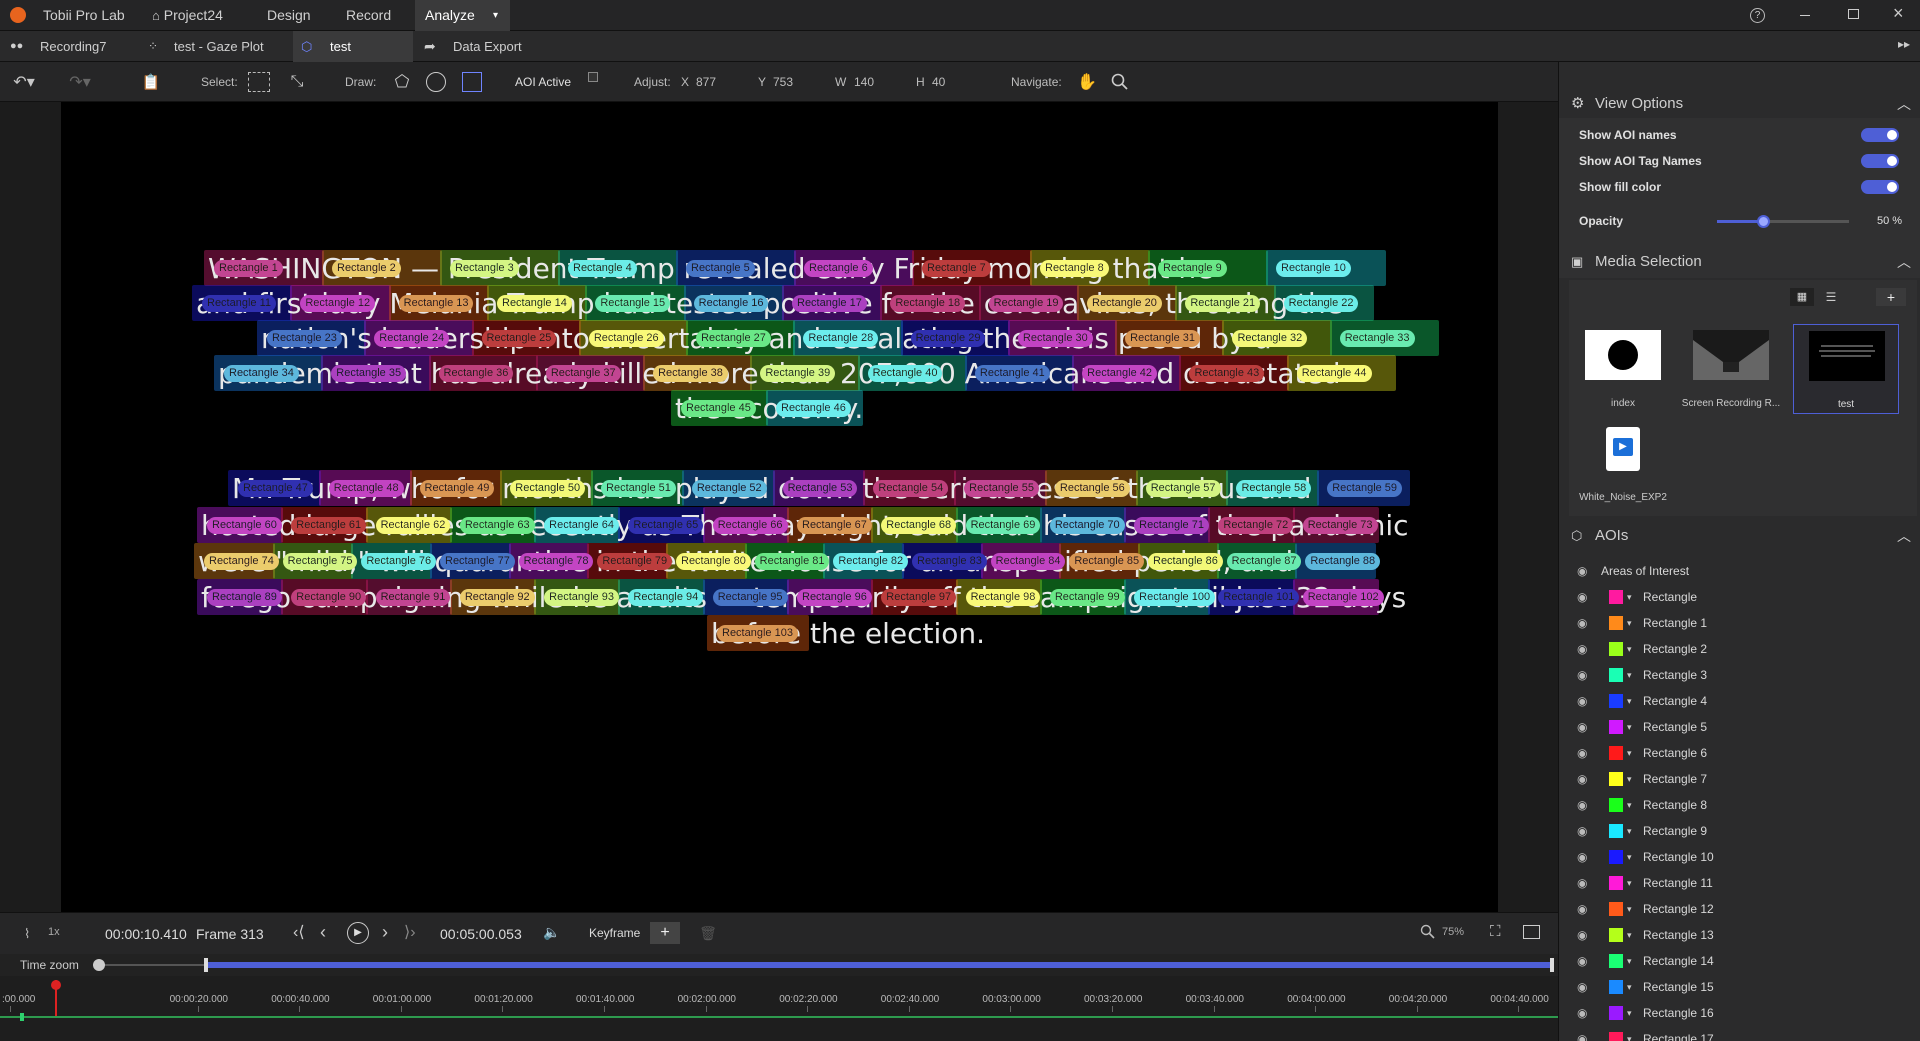  I want to click on list-view-icon: ☰, so click(1831, 297).